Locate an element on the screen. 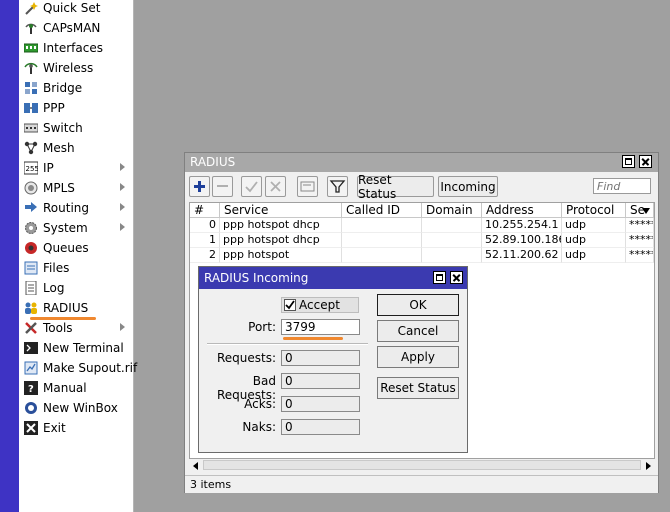 The image size is (670, 512). menu-item-mpls: MPLS is located at coordinates (76, 188).